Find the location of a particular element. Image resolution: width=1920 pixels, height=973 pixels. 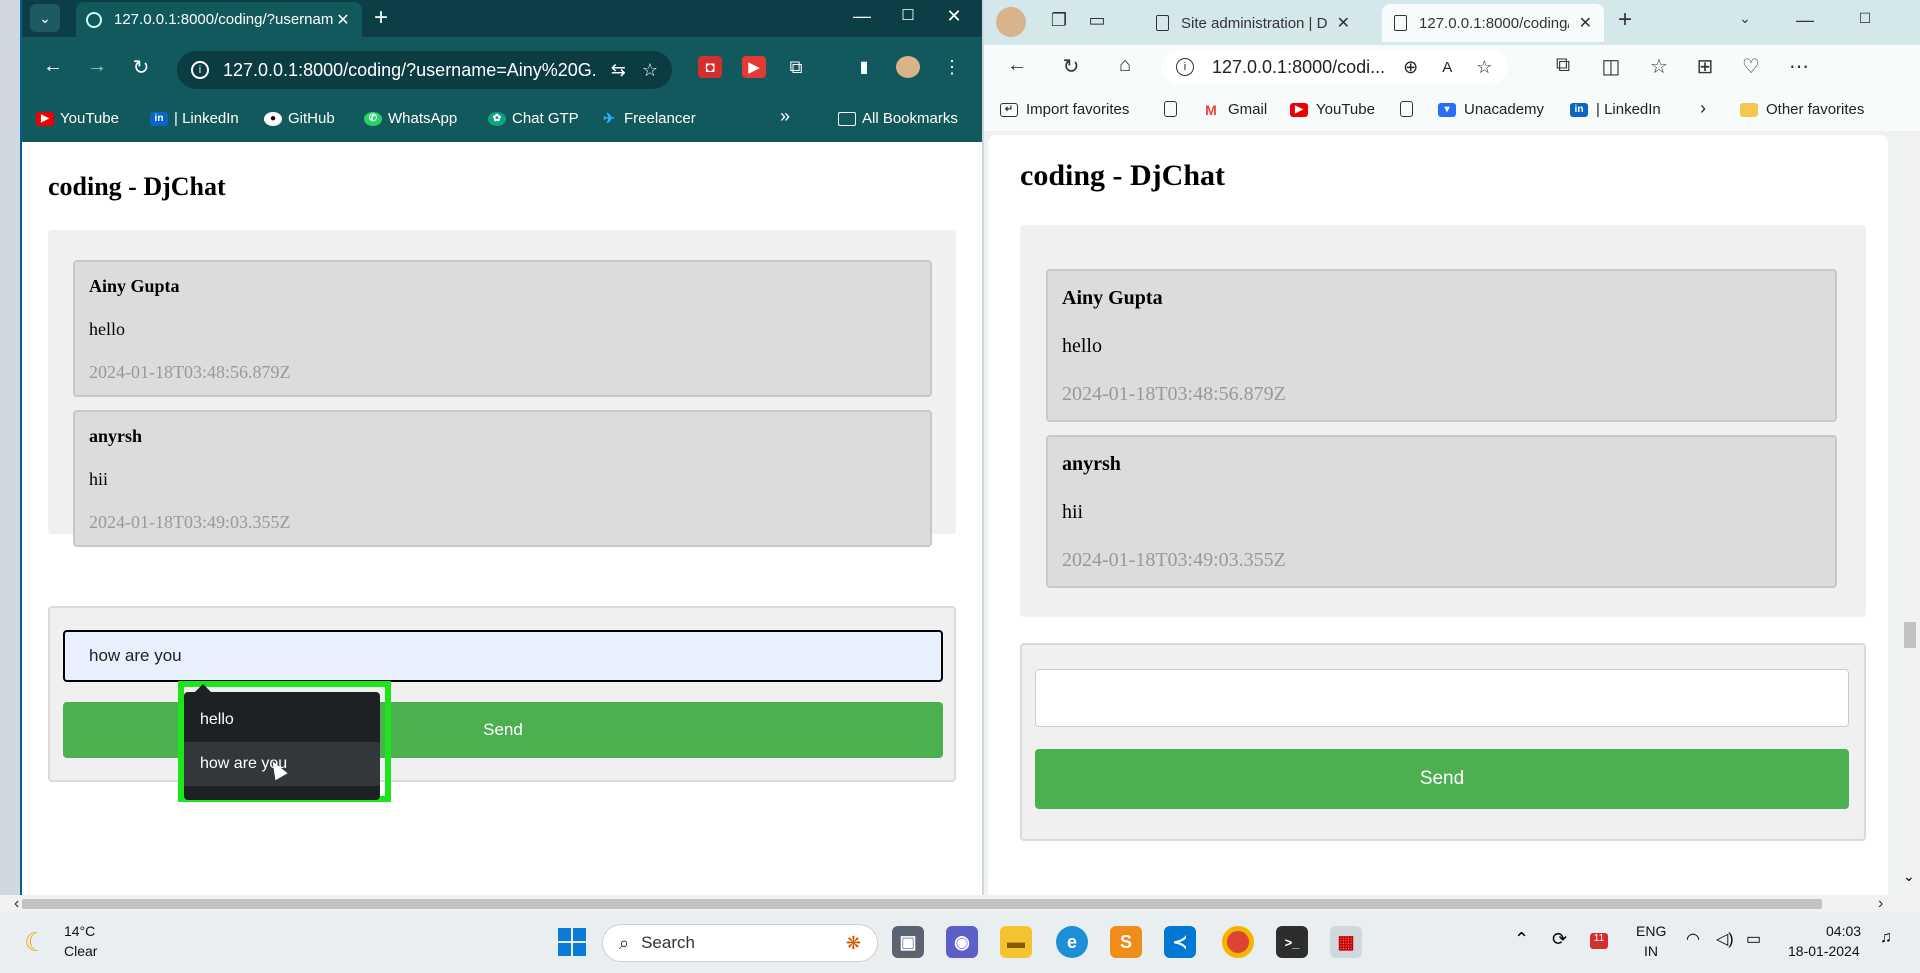

bookmarks-overflow-button: » is located at coordinates (785, 116).